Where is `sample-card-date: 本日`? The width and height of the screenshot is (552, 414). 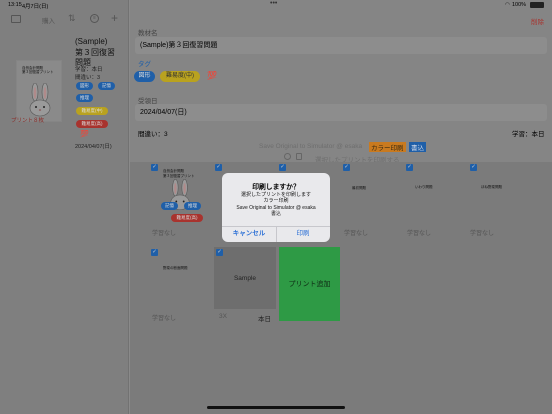
sample-card-date: 本日 is located at coordinates (264, 319).